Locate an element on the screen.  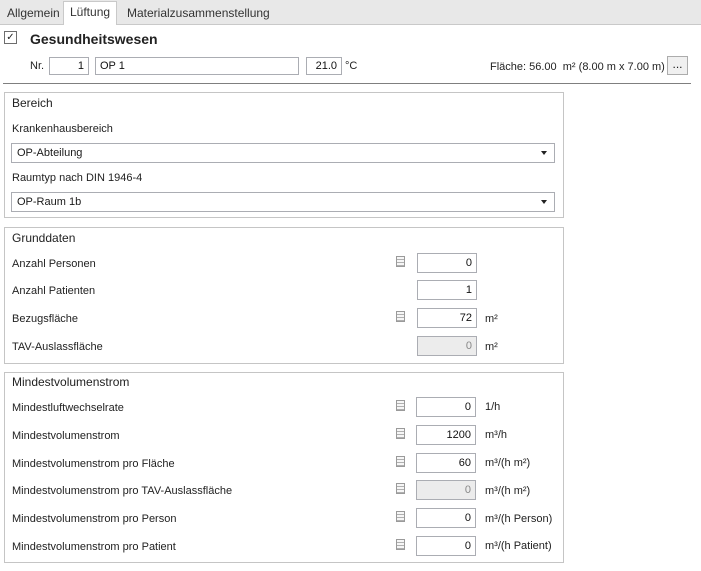
krankenhausbereich-label: Krankenhausbereich is located at coordinates (62, 129).